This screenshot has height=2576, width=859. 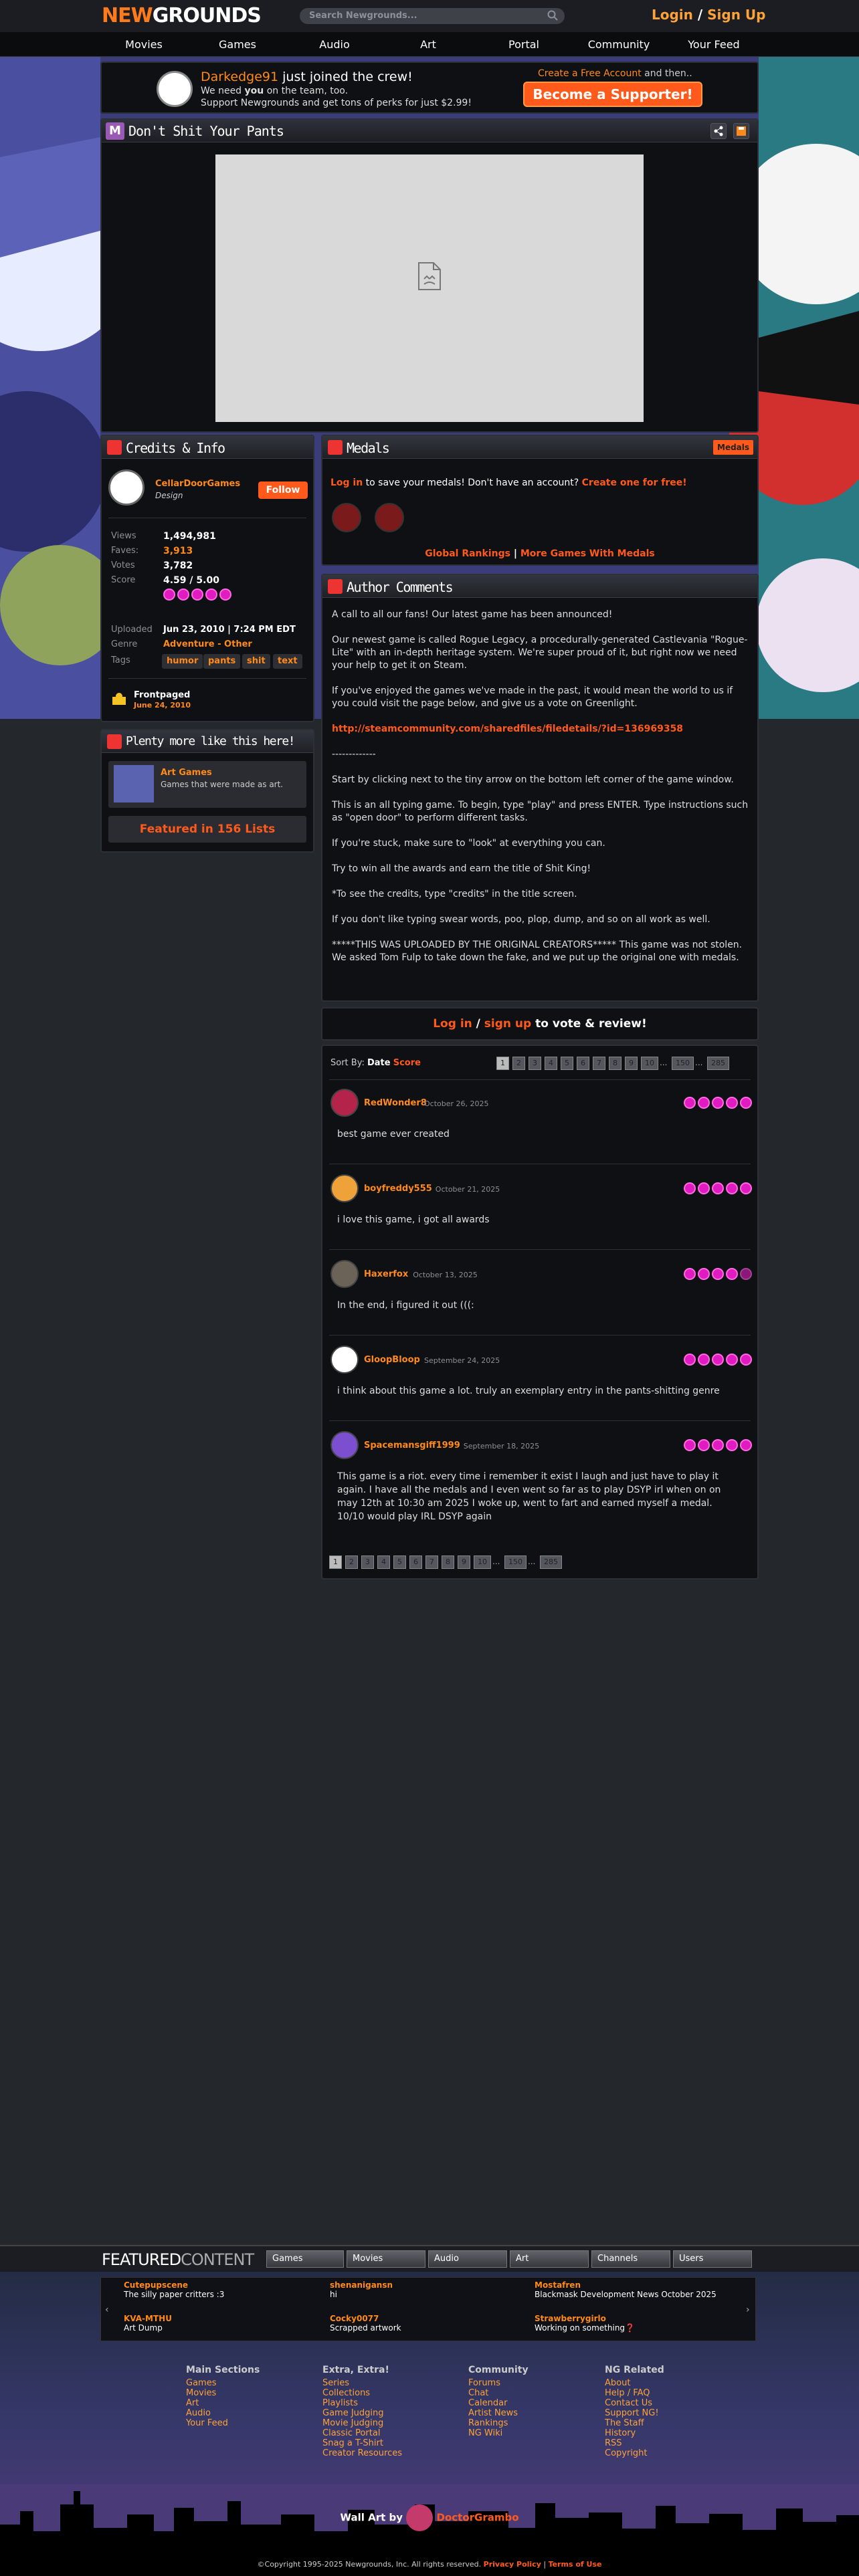 I want to click on footer-link: Art, so click(x=223, y=2403).